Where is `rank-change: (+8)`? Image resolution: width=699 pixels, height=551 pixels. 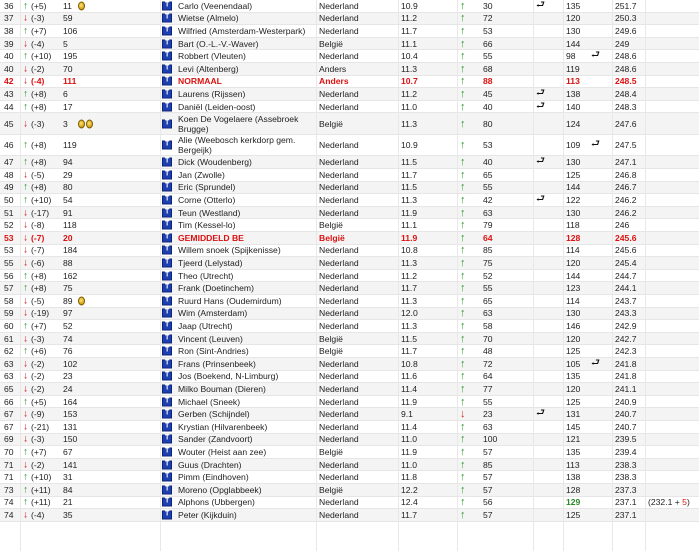 rank-change: (+8) is located at coordinates (39, 187).